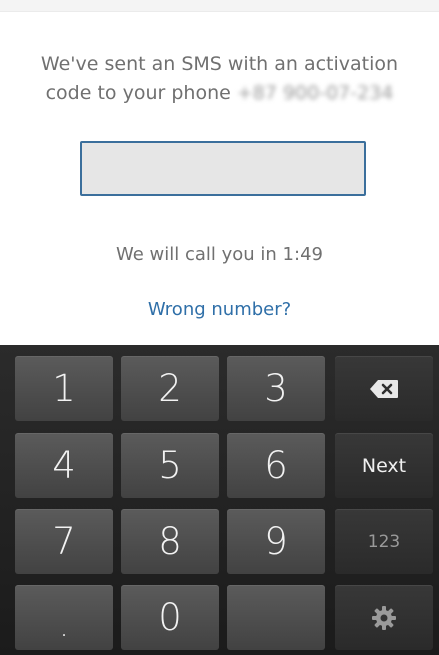  I want to click on next-key: Next, so click(384, 465).